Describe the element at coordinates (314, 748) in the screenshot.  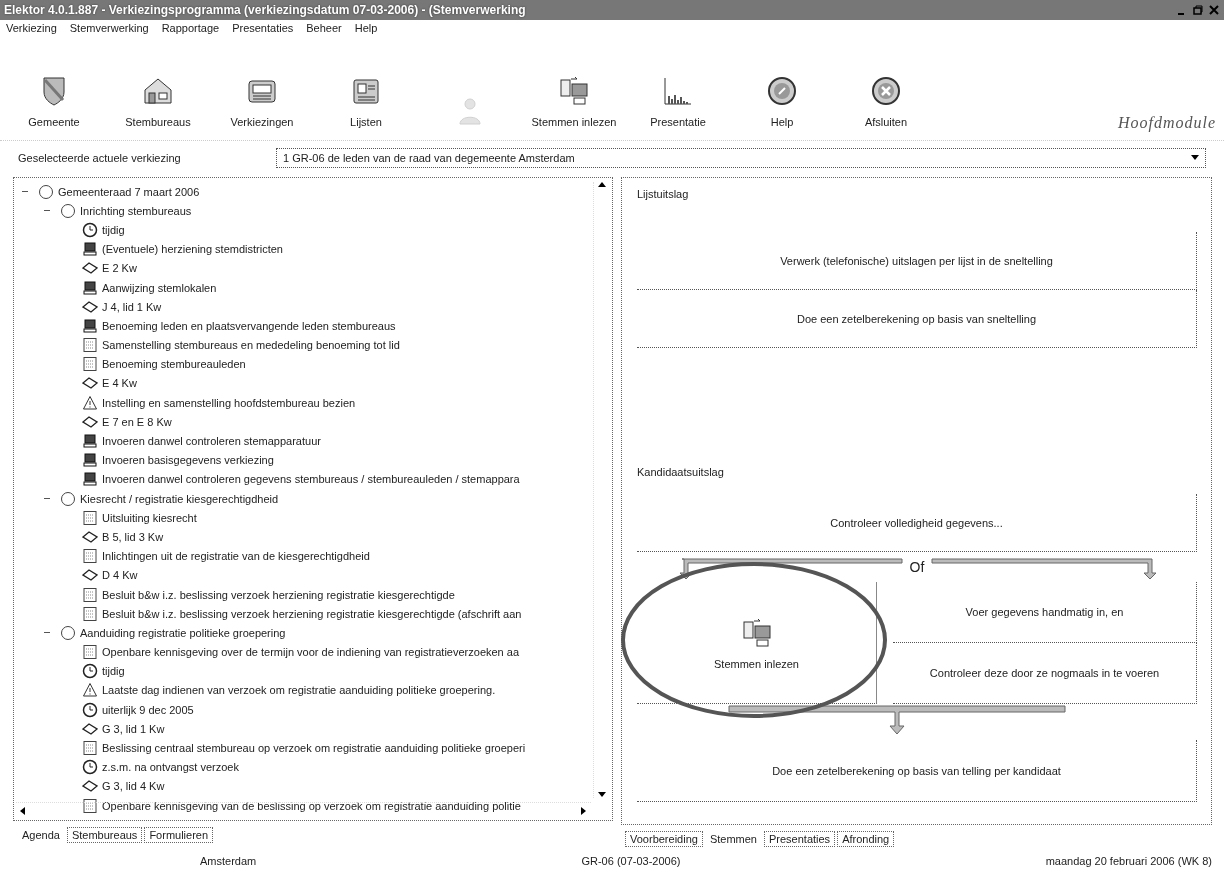
I see `tree-item: Beslissing centraal stembureau op verzoek om registratie aanduiding politieke groeperi` at that location.